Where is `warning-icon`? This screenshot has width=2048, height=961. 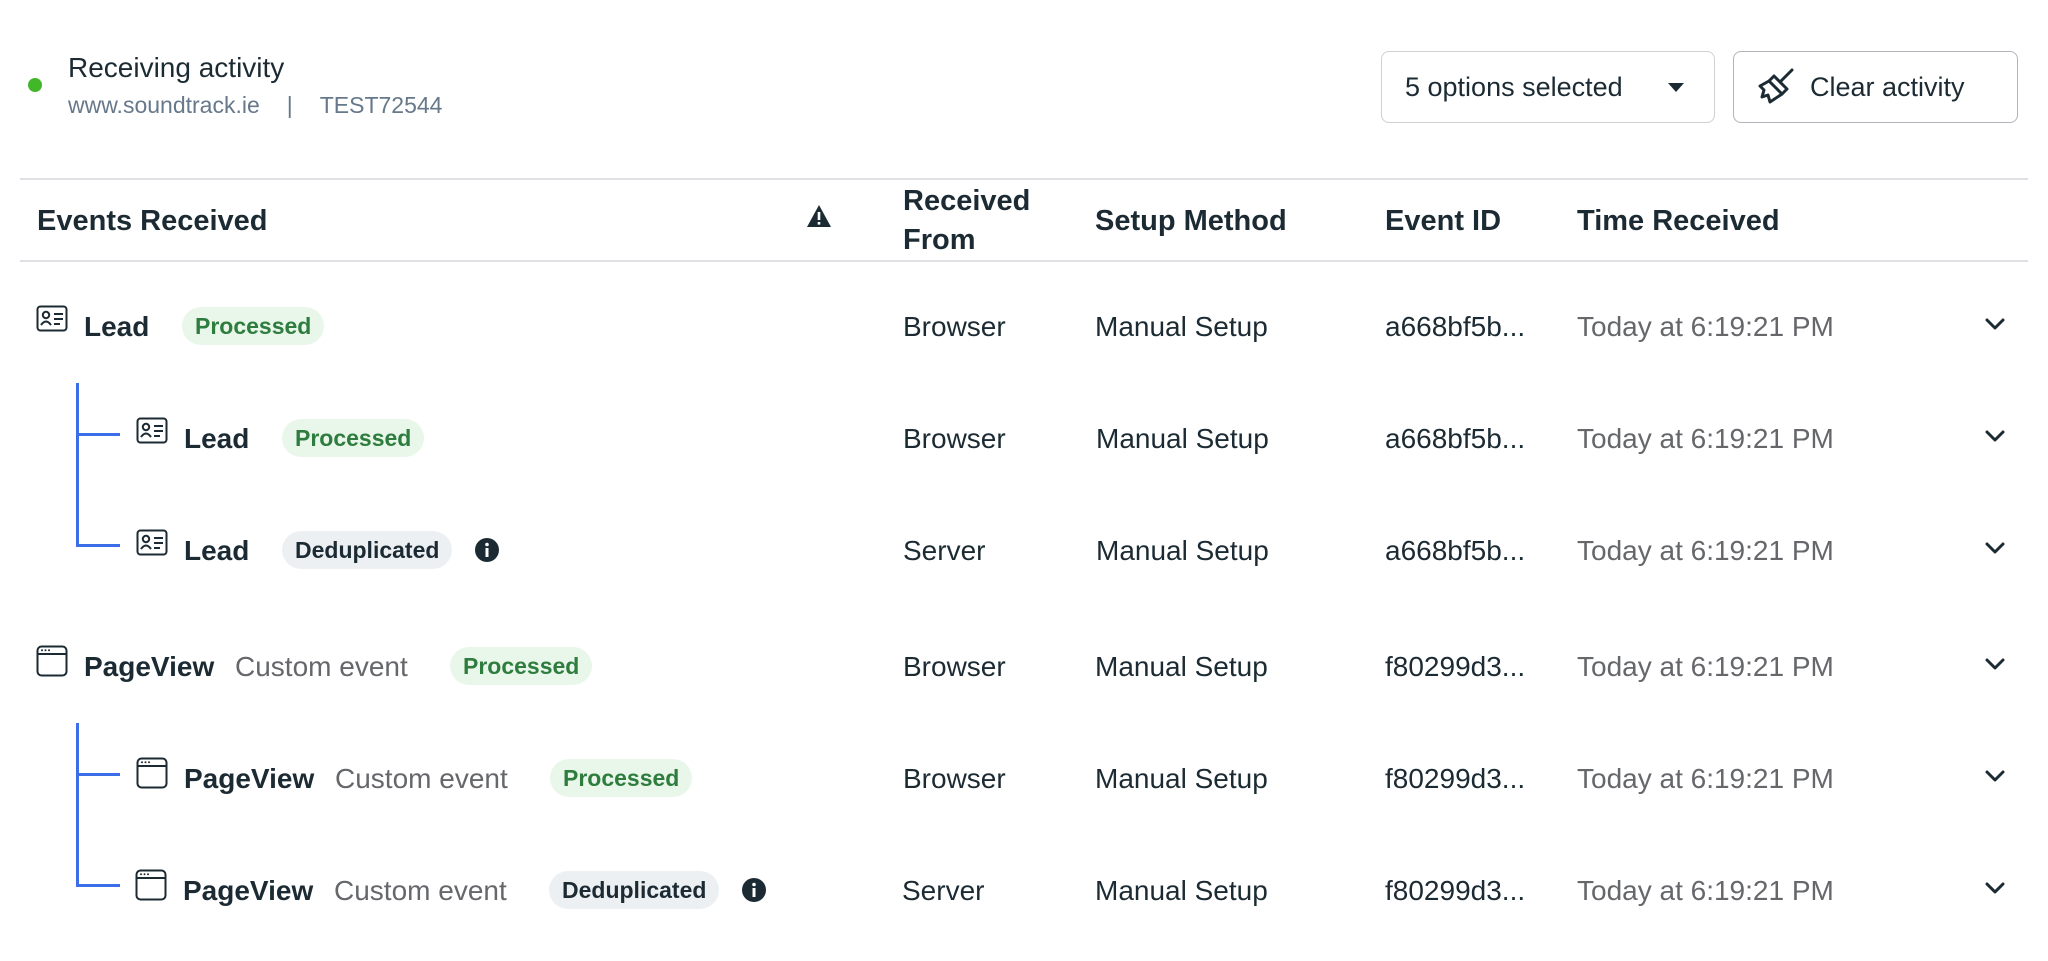 warning-icon is located at coordinates (819, 216).